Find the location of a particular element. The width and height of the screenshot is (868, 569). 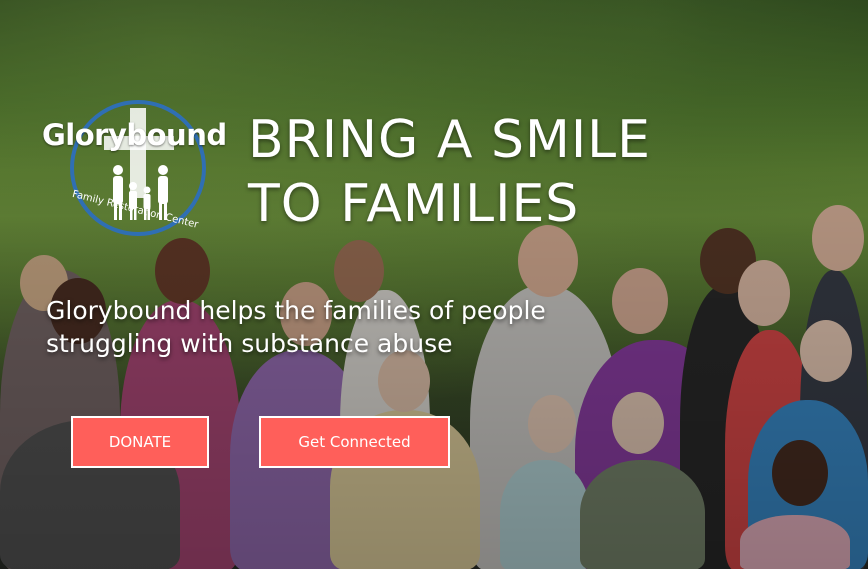

donate-button: DONATE is located at coordinates (140, 442).